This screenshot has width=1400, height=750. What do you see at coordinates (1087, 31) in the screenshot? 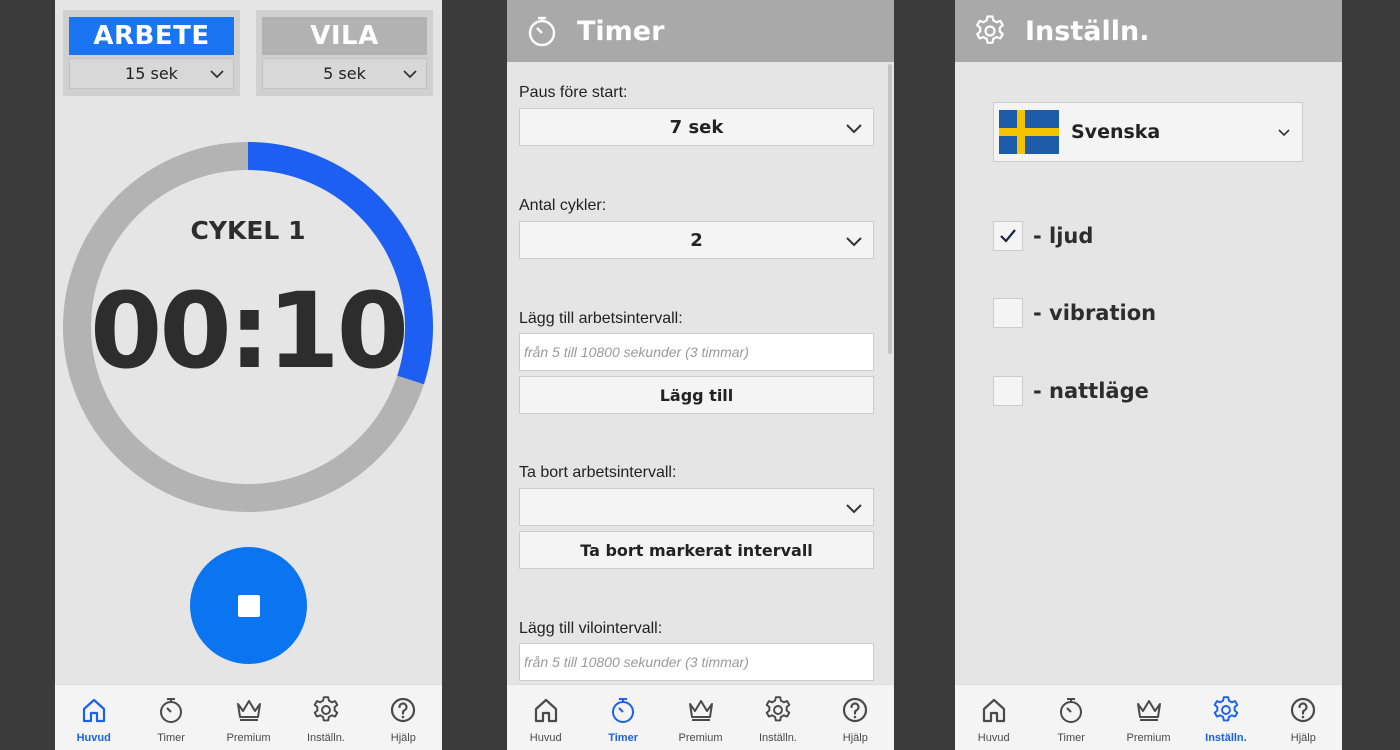
I see `page-title: Inställn.` at bounding box center [1087, 31].